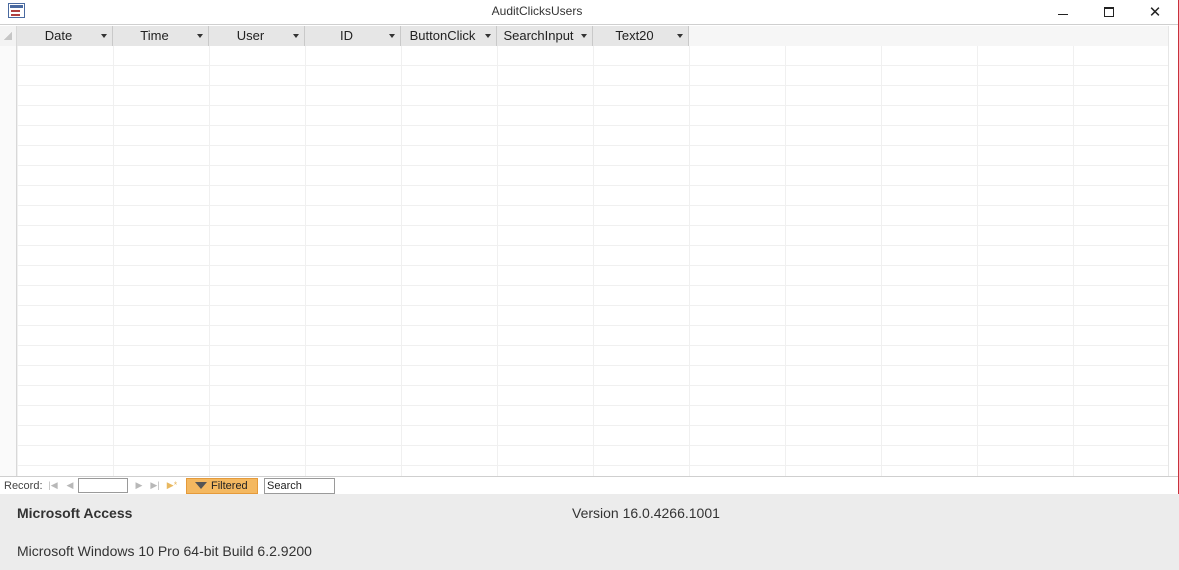  Describe the element at coordinates (634, 35) in the screenshot. I see `column-header-label: Text20` at that location.